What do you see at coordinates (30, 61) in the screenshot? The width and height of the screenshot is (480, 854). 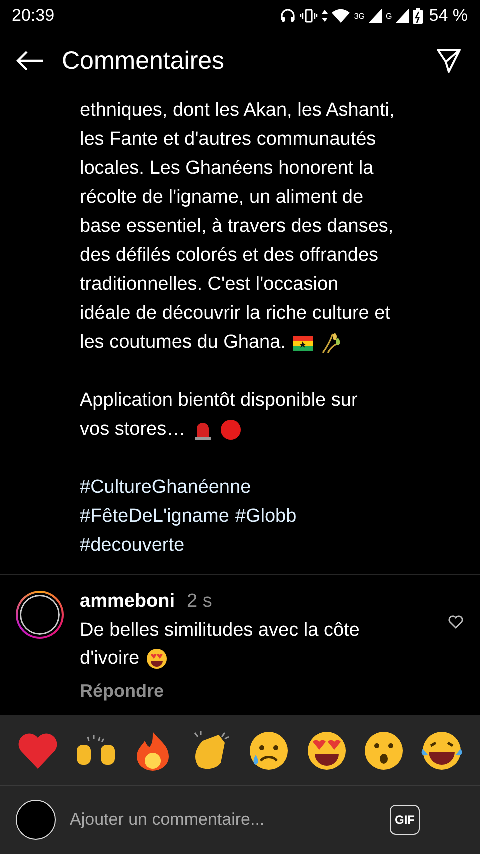 I see `back-arrow-icon` at bounding box center [30, 61].